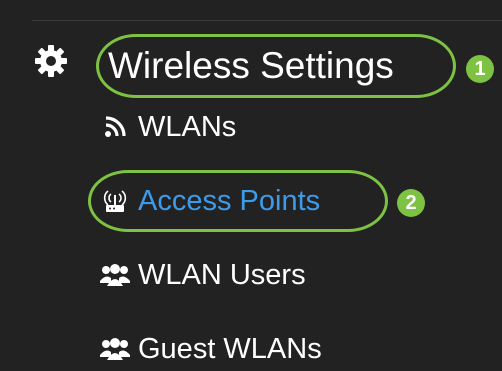 The width and height of the screenshot is (502, 371). Describe the element at coordinates (229, 200) in the screenshot. I see `nav-label-access-points: Access Points` at that location.